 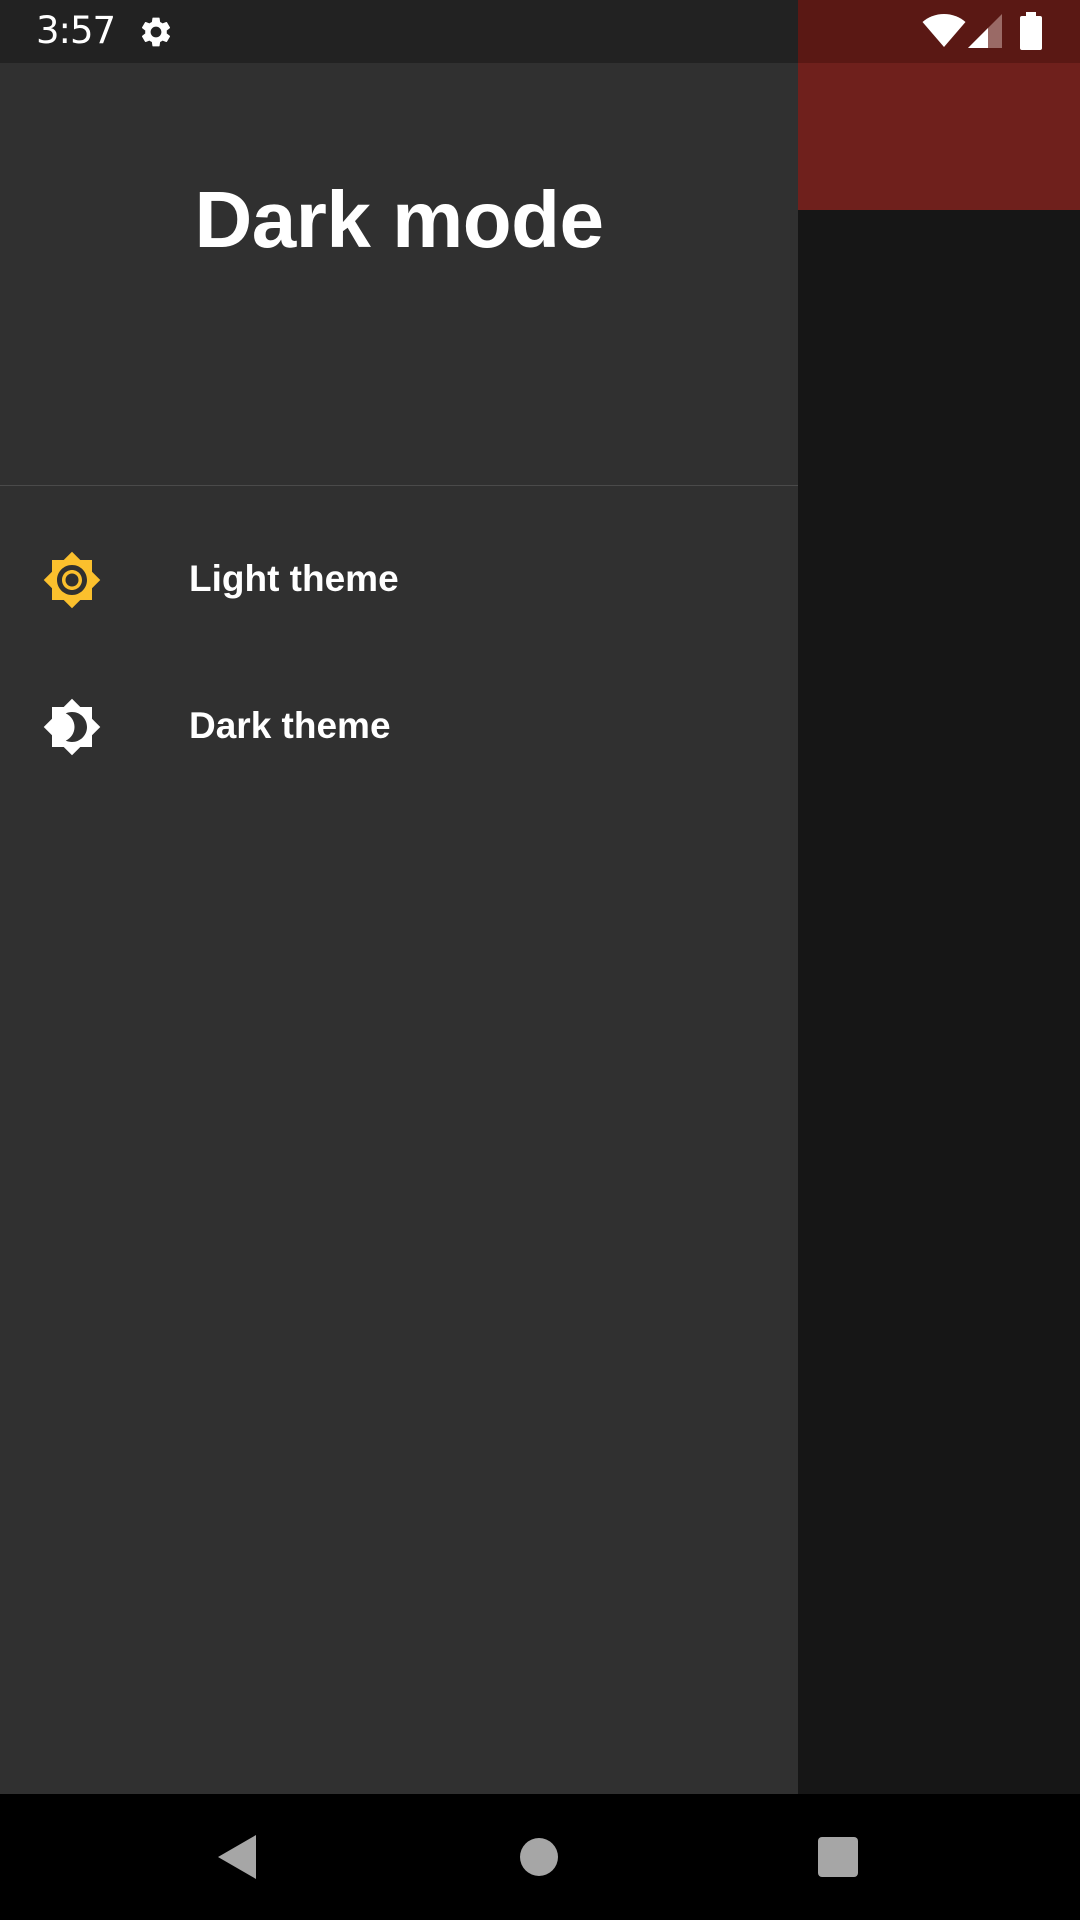 I want to click on drawer-item-dark-theme: Dark theme, so click(x=399, y=727).